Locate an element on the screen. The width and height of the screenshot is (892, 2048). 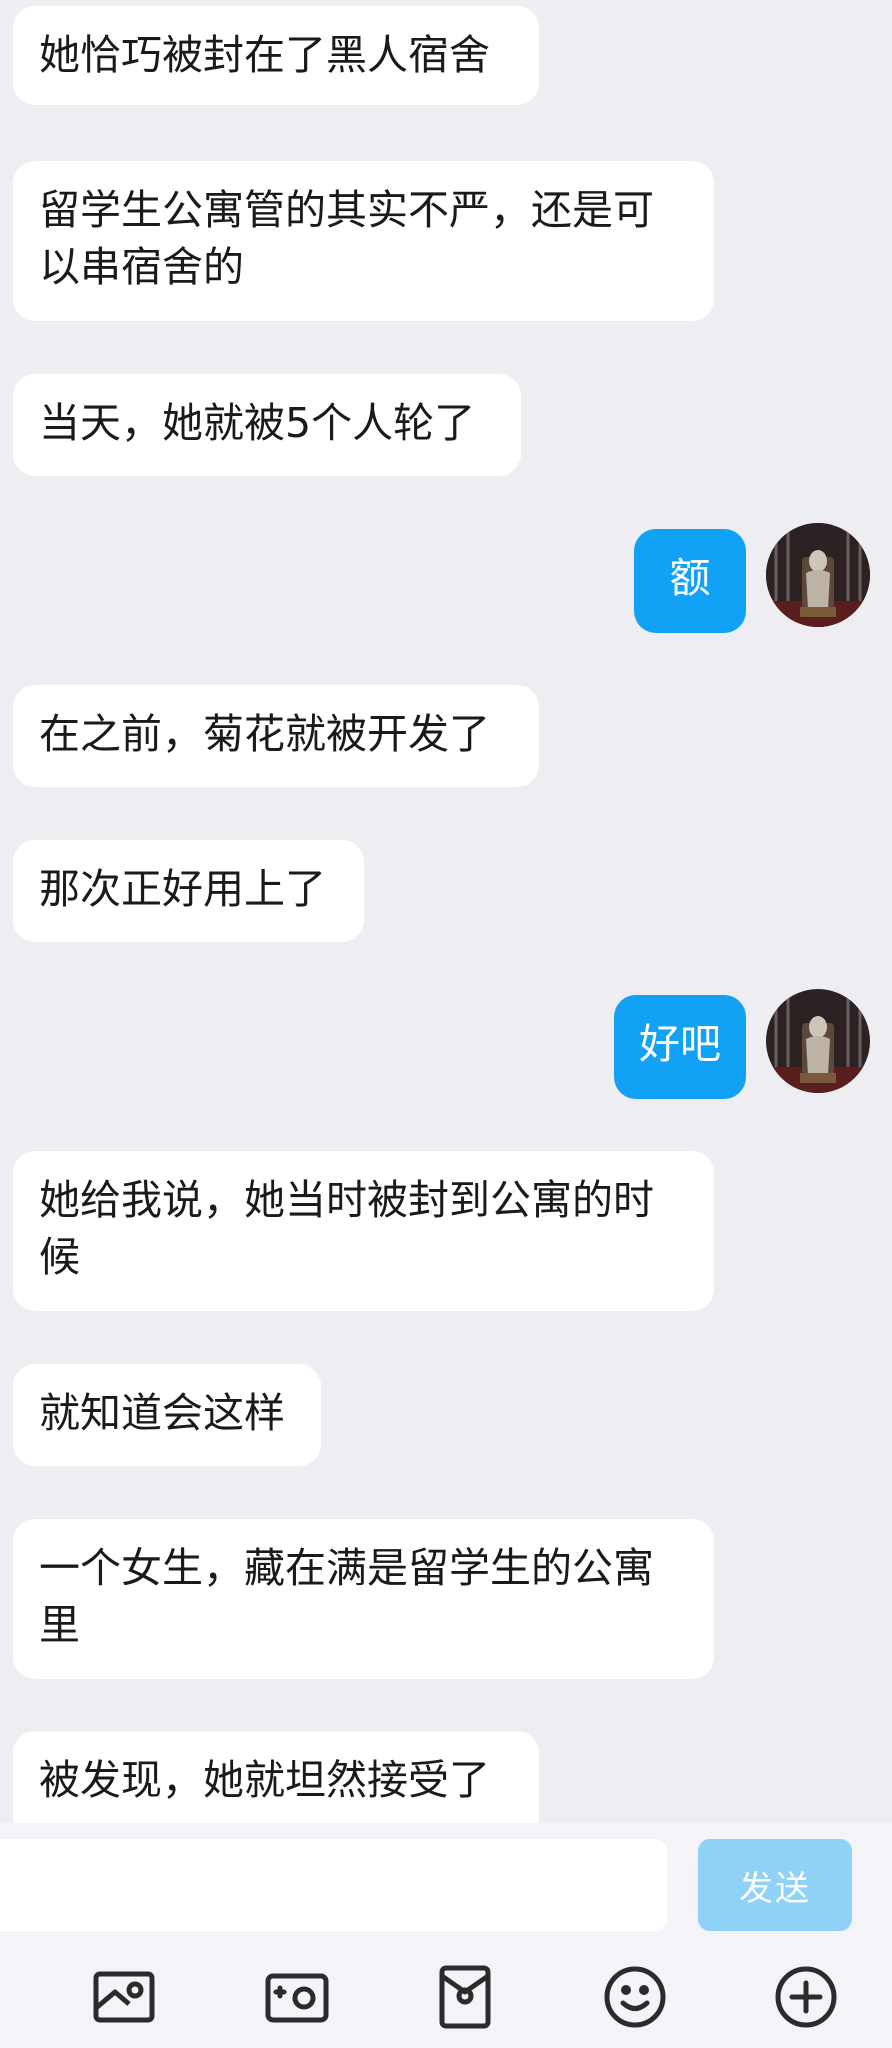
message-input is located at coordinates (333, 1885).